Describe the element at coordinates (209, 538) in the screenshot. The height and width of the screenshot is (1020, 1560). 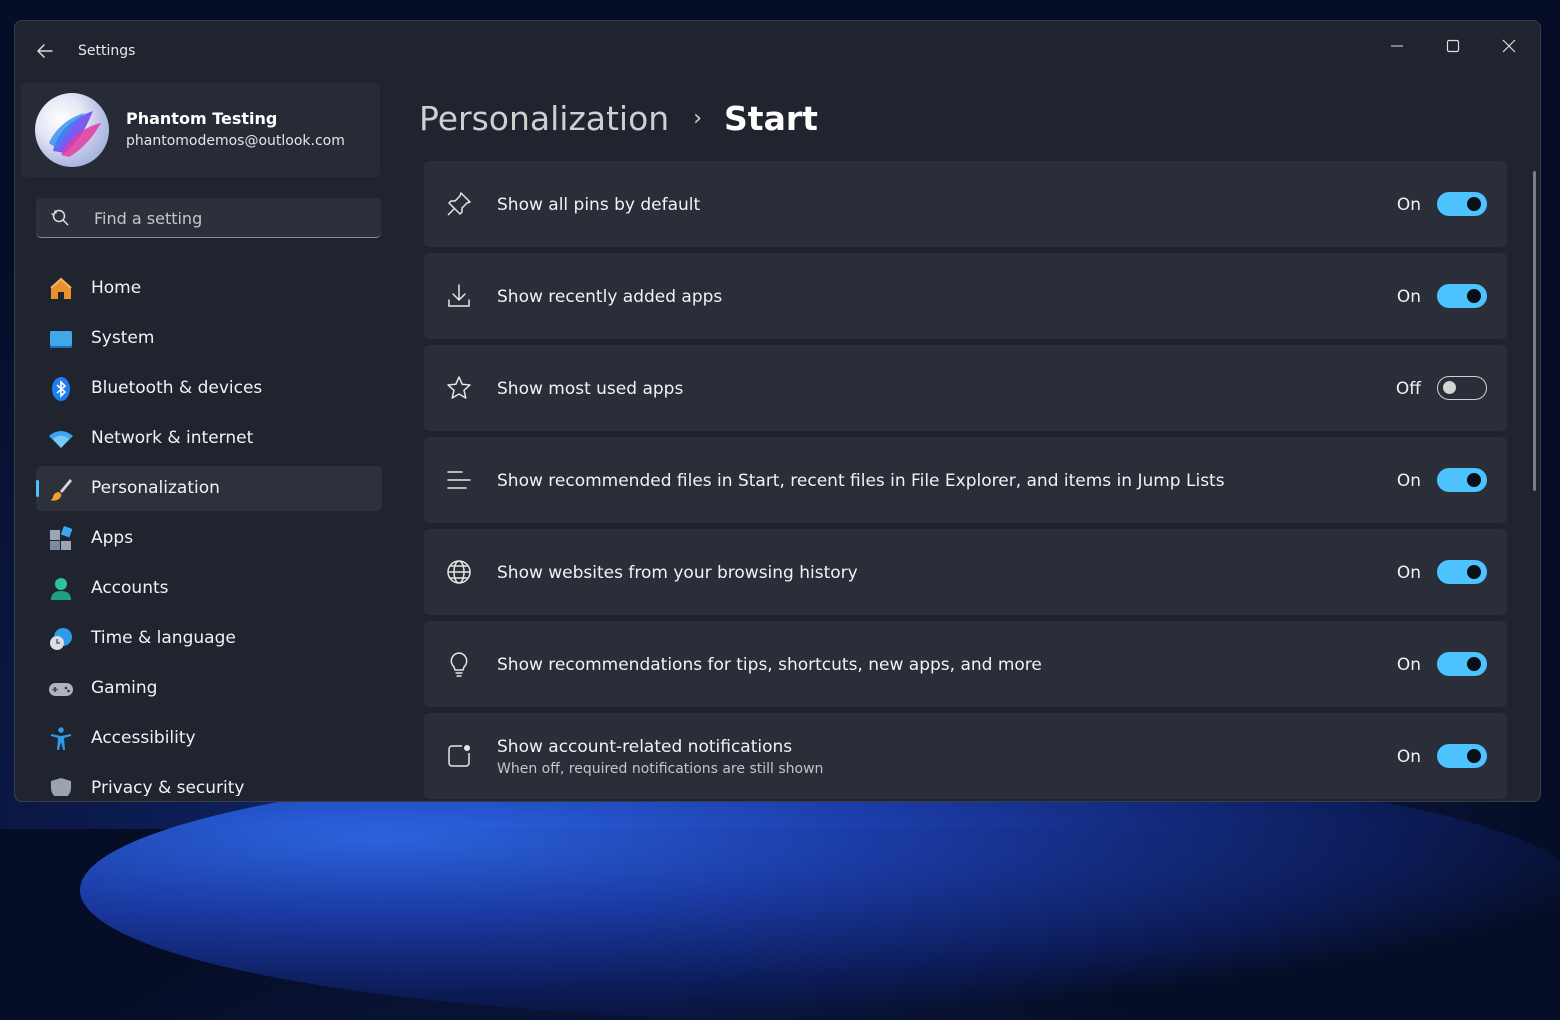
I see `sidebar-item-apps: Apps` at that location.